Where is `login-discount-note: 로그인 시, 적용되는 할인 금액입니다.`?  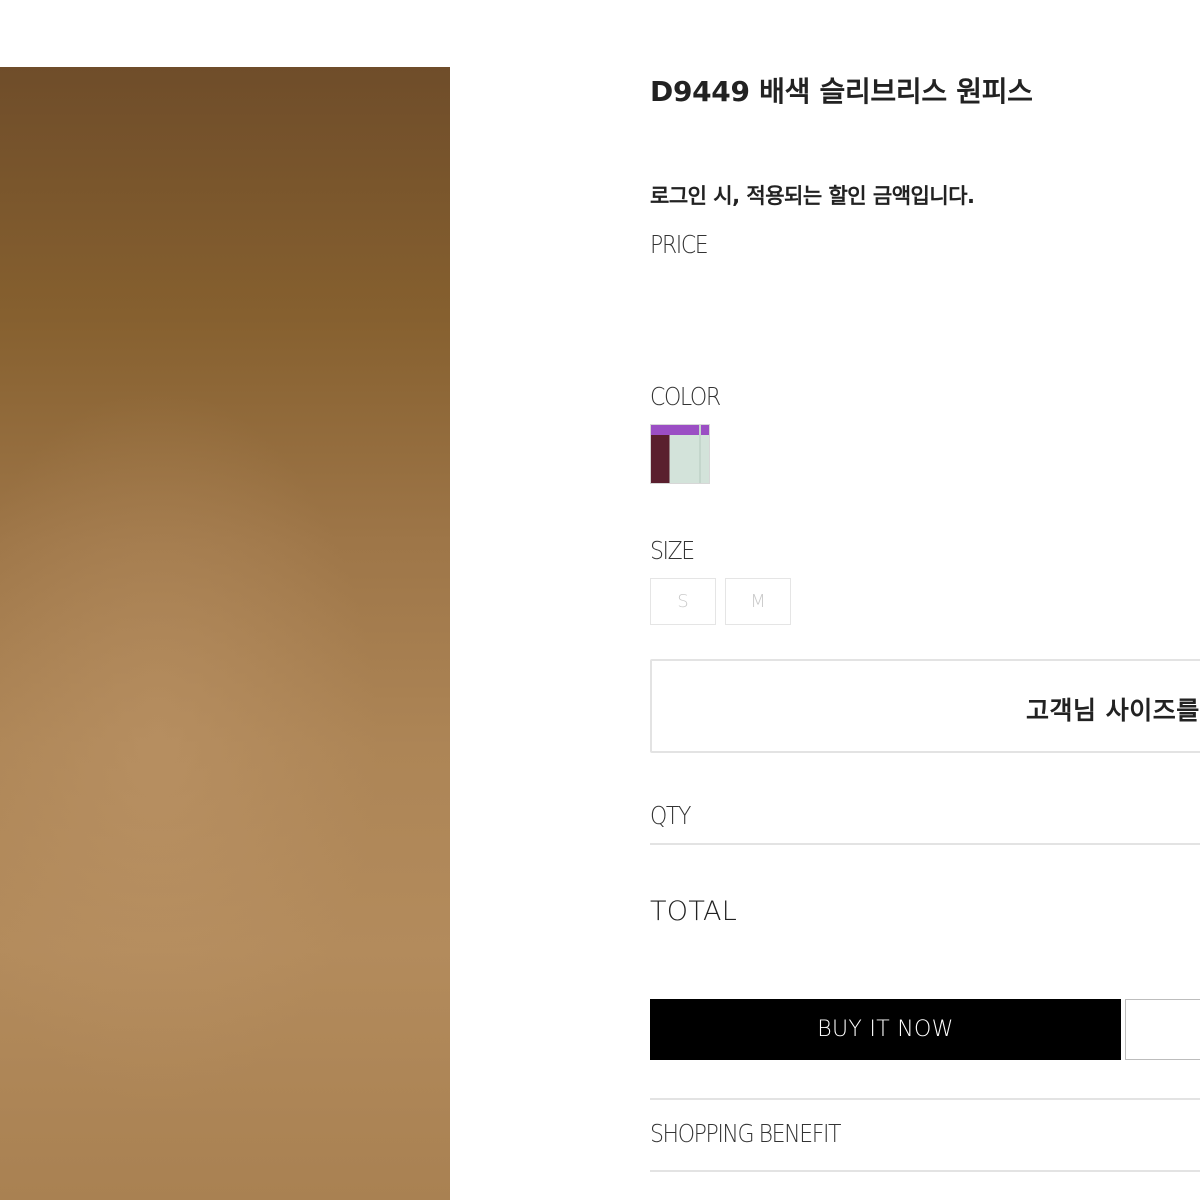 login-discount-note: 로그인 시, 적용되는 할인 금액입니다. is located at coordinates (812, 196).